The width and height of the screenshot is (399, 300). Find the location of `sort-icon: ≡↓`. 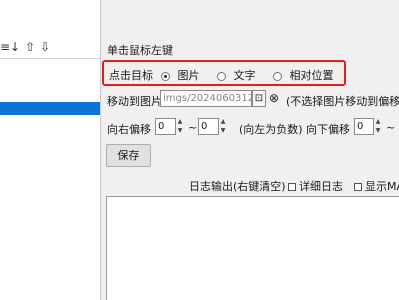

sort-icon: ≡↓ is located at coordinates (10, 47).